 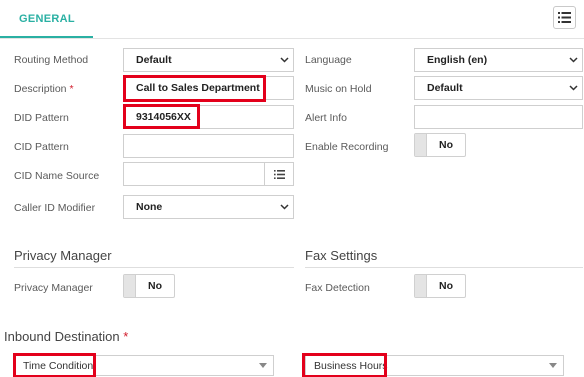 I want to click on description-input: Call to Sales Department, so click(x=208, y=88).